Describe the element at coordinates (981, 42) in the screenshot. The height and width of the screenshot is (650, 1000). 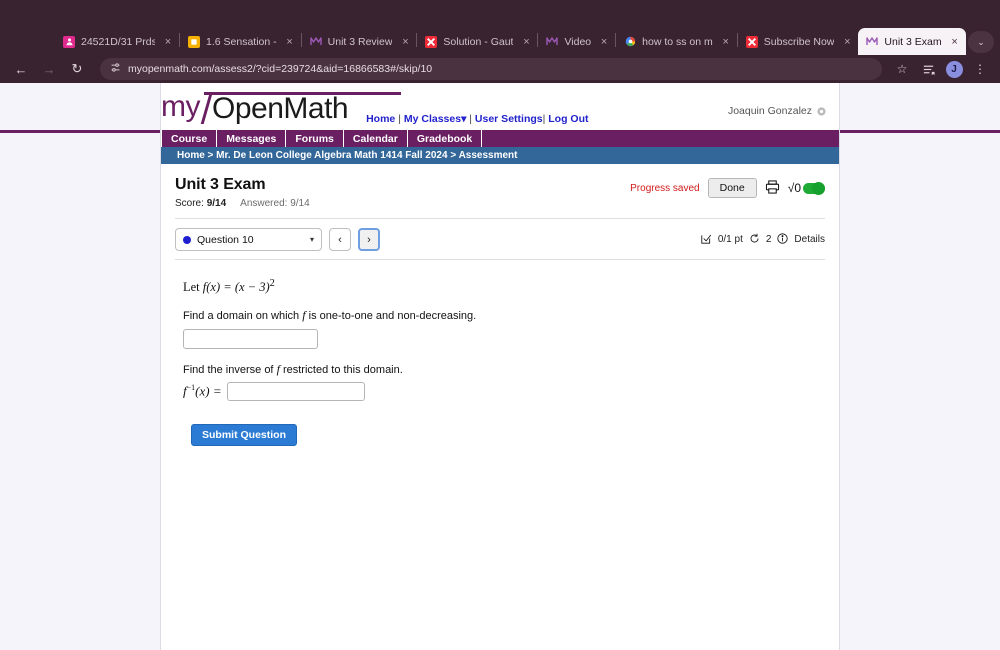
I see `tab-search-button: ⌄` at that location.